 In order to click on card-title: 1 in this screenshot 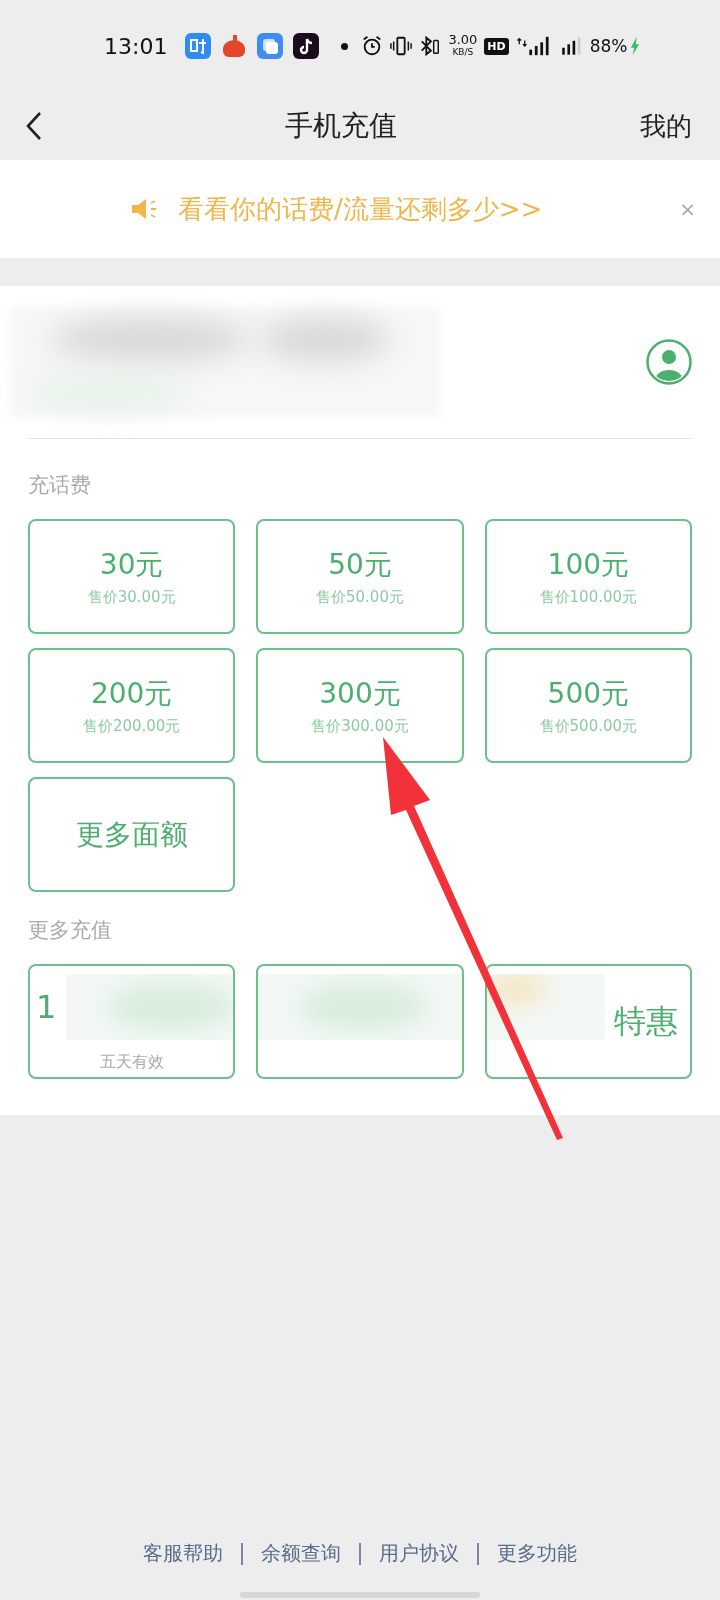, I will do `click(46, 1007)`.